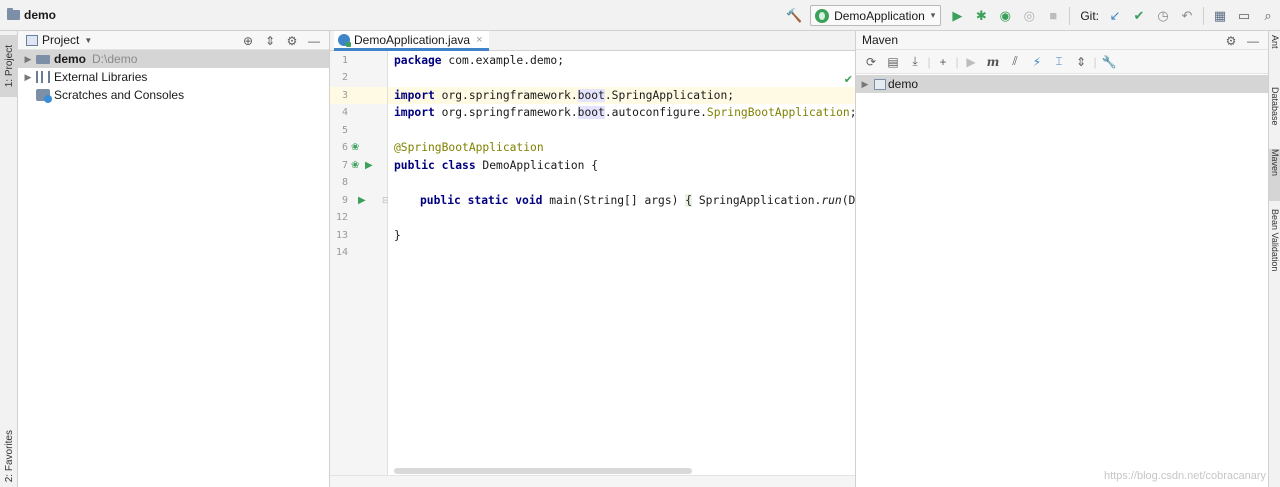  I want to click on tab-project: 1: Project, so click(9, 66).